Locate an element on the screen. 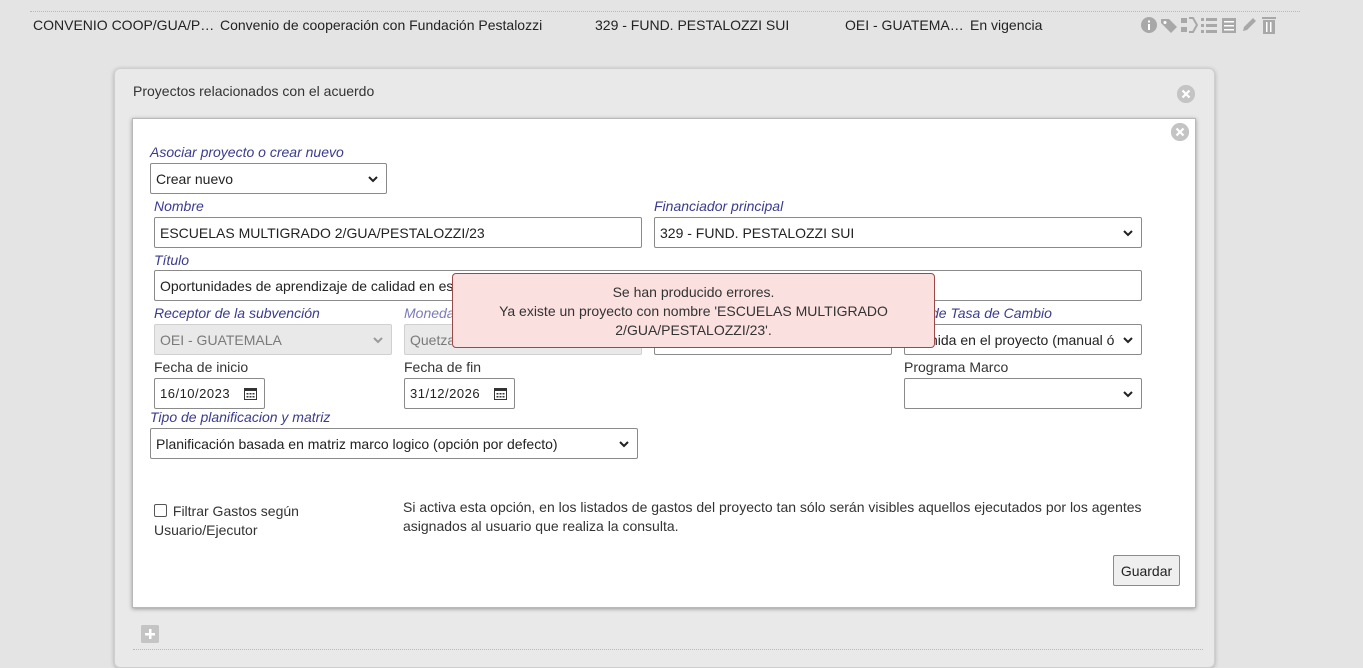  list-icon is located at coordinates (1209, 25).